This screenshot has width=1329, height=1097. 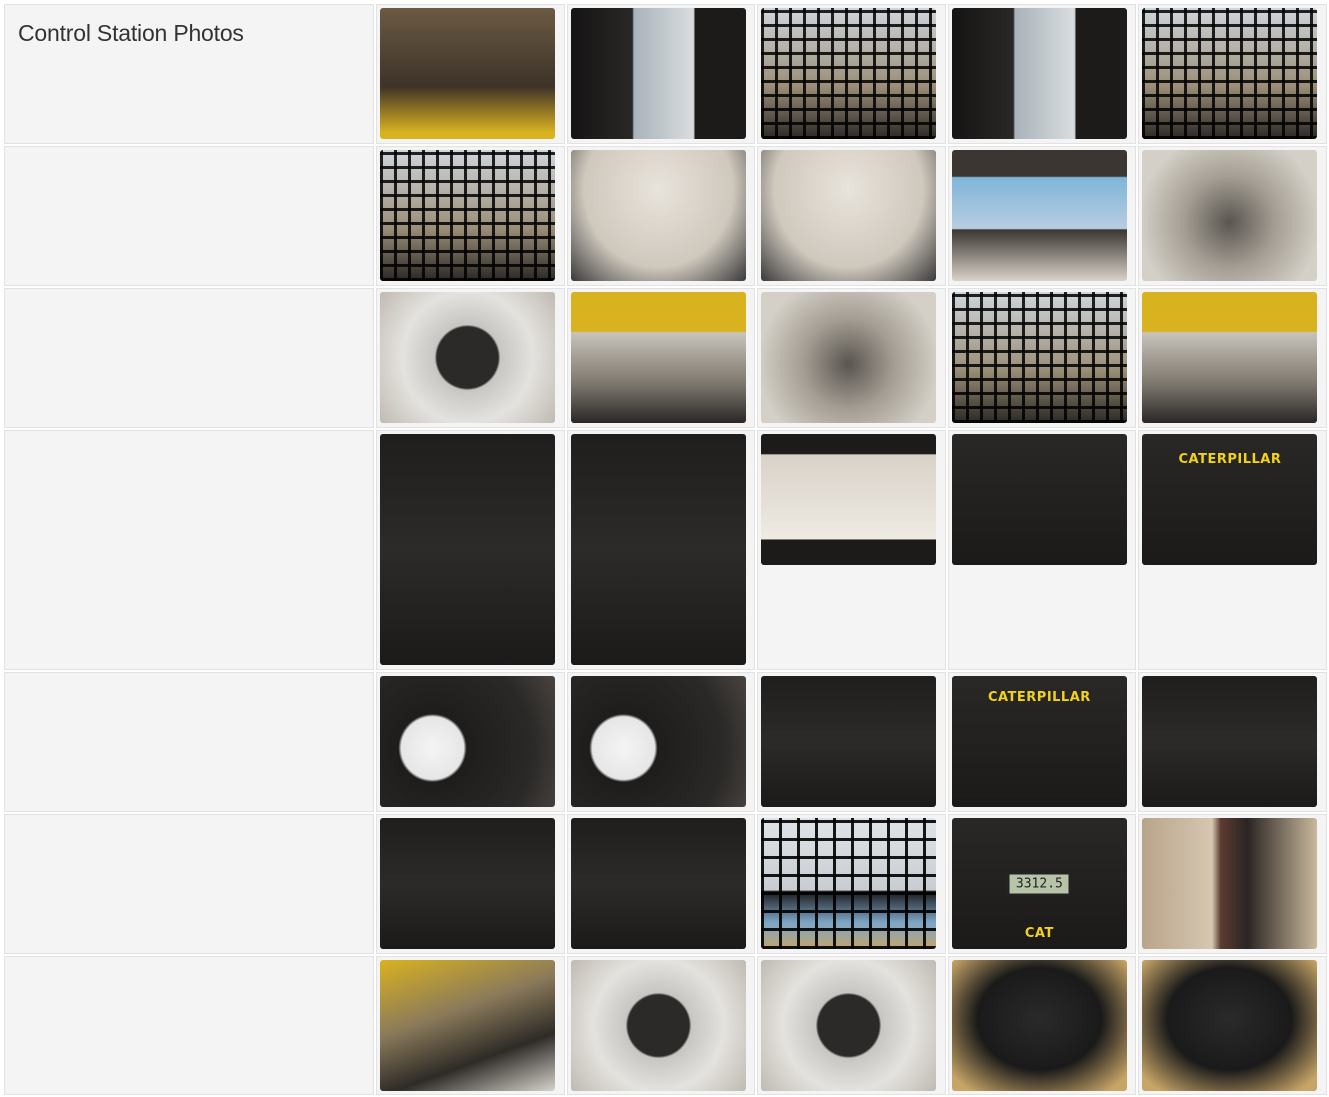 I want to click on photo-row: Control Station Photos, so click(x=665, y=74).